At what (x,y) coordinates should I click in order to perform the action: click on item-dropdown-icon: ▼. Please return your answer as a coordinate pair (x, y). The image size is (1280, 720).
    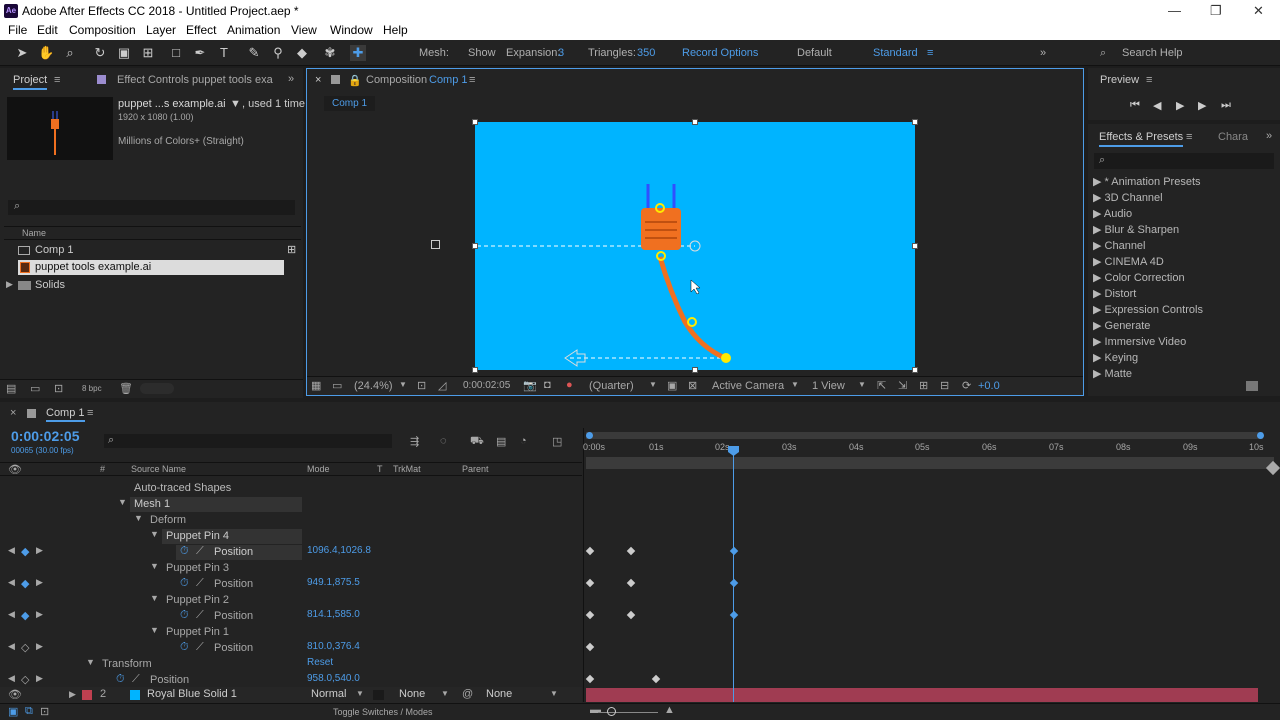
    Looking at the image, I should click on (235, 104).